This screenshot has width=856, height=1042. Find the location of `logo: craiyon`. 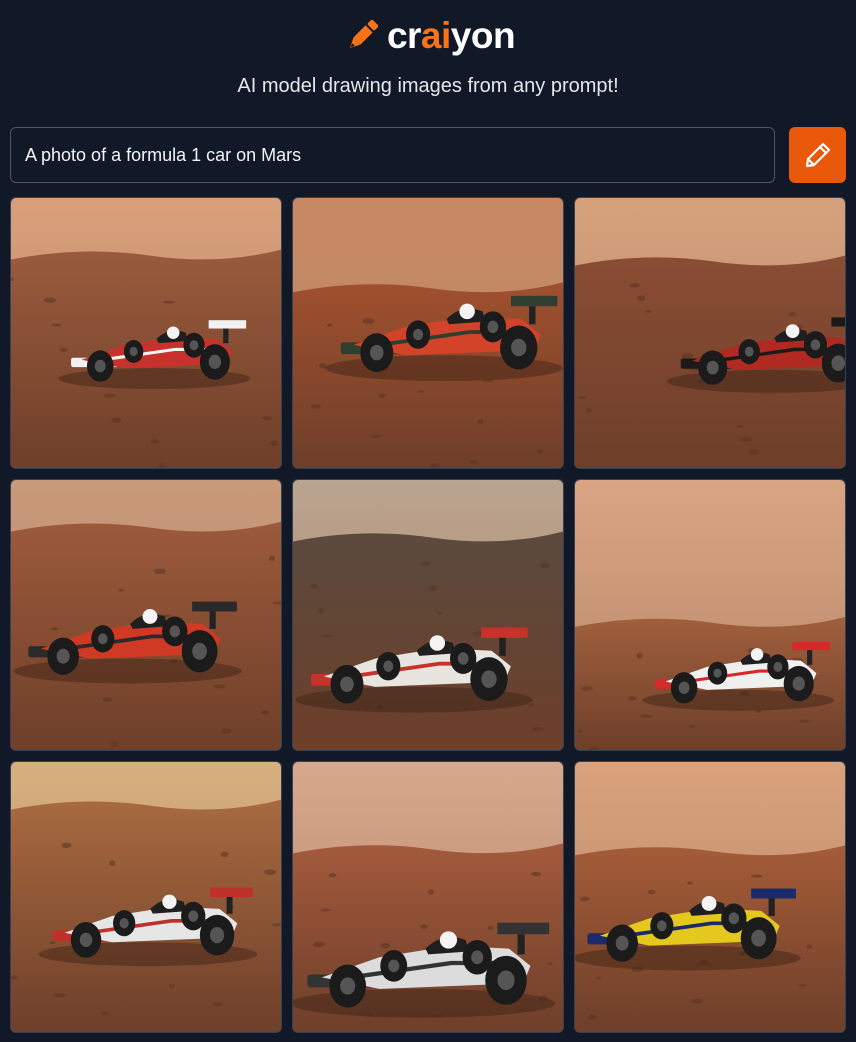

logo: craiyon is located at coordinates (428, 36).